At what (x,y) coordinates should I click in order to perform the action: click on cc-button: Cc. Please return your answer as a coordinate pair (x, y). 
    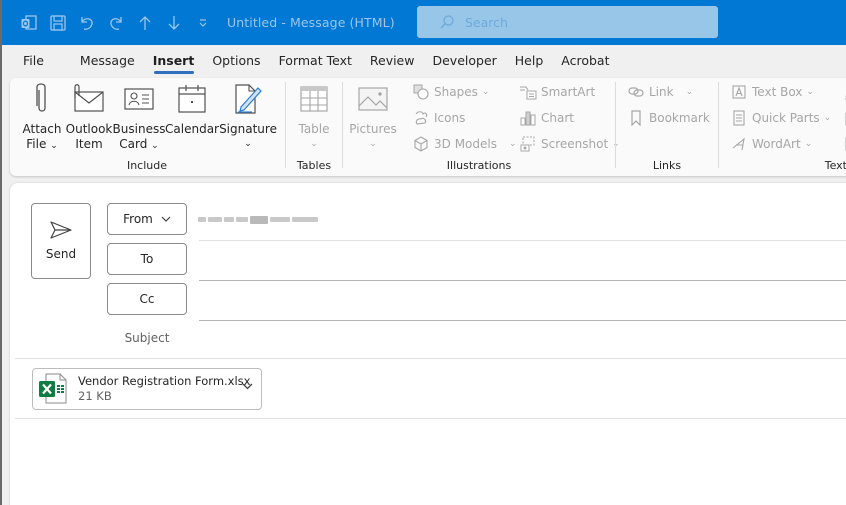
    Looking at the image, I should click on (147, 299).